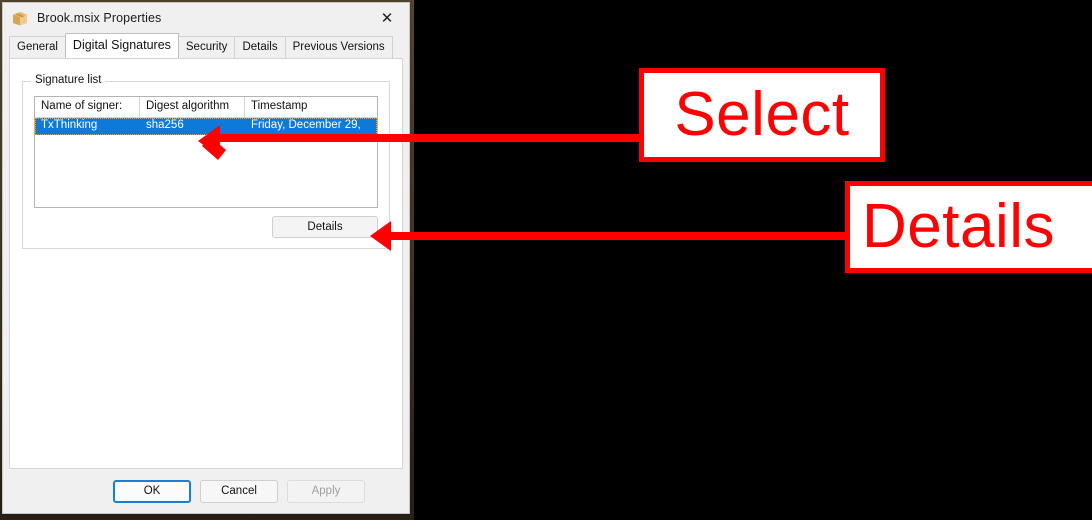 This screenshot has width=1092, height=520. What do you see at coordinates (206, 18) in the screenshot?
I see `title-bar: Brook.msix Properties ✕` at bounding box center [206, 18].